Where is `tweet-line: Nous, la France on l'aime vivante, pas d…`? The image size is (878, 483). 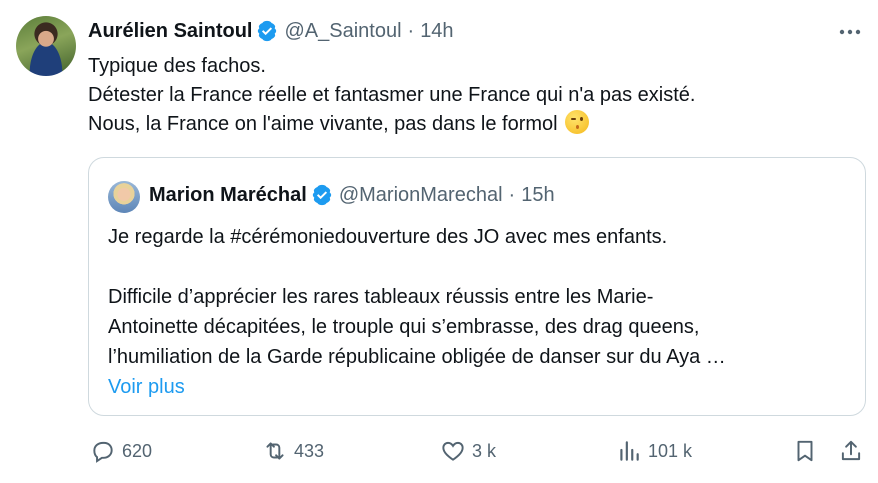
tweet-line: Nous, la France on l'aime vivante, pas d… is located at coordinates (473, 124).